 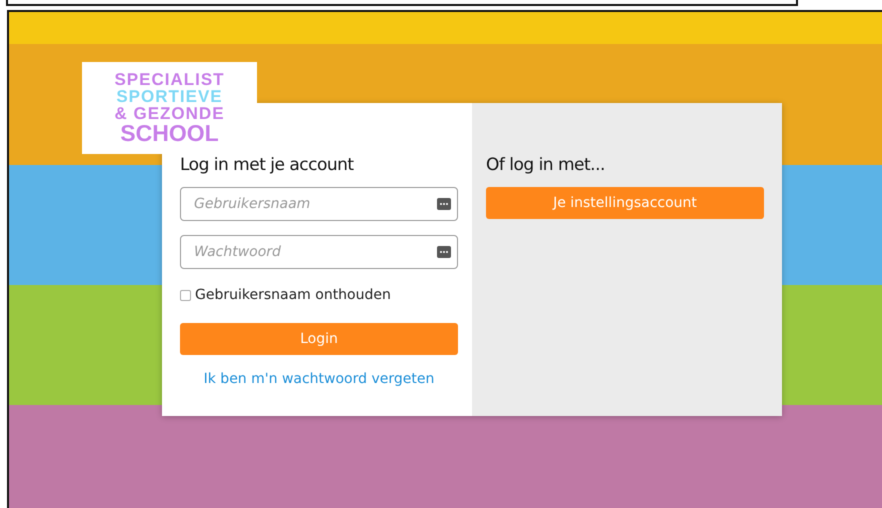 I want to click on login-title: Log in met je account, so click(x=267, y=165).